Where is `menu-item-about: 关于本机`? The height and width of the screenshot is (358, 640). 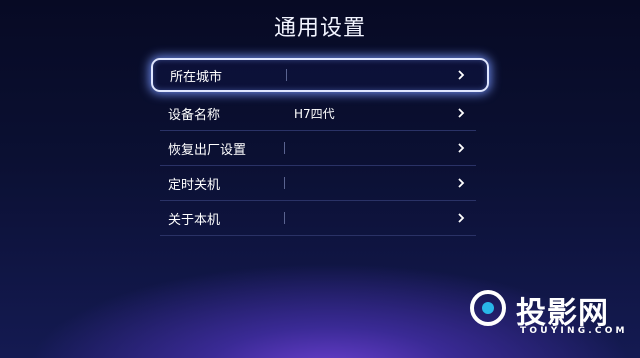 menu-item-about: 关于本机 is located at coordinates (318, 218).